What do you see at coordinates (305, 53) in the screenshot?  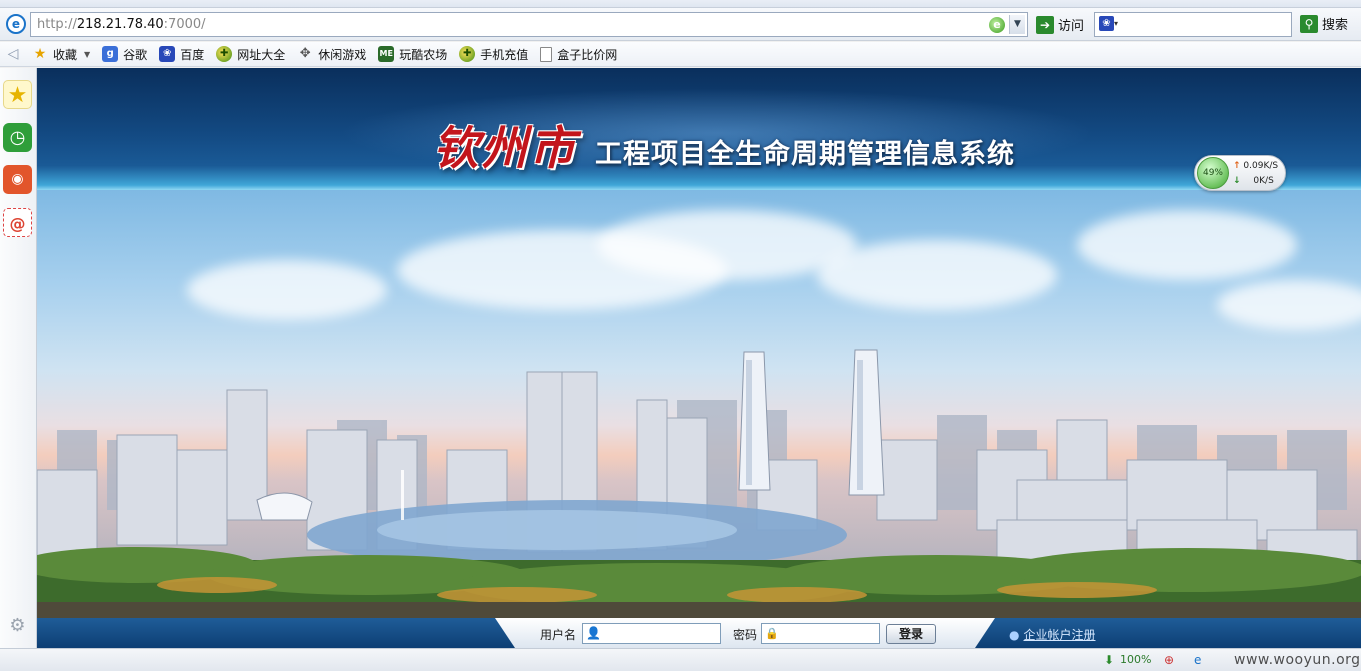 I see `gamepad-icon: ✥` at bounding box center [305, 53].